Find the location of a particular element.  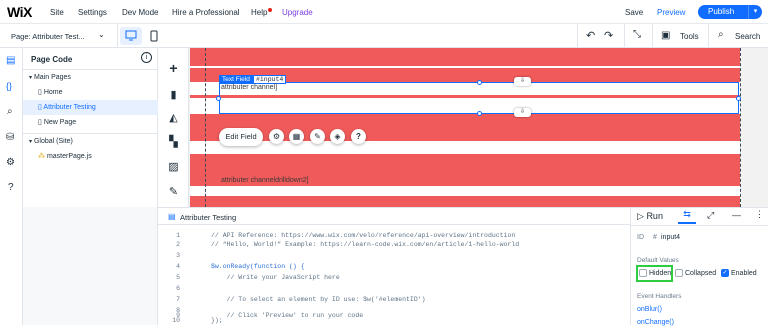

panel-title: Page Code is located at coordinates (52, 59).